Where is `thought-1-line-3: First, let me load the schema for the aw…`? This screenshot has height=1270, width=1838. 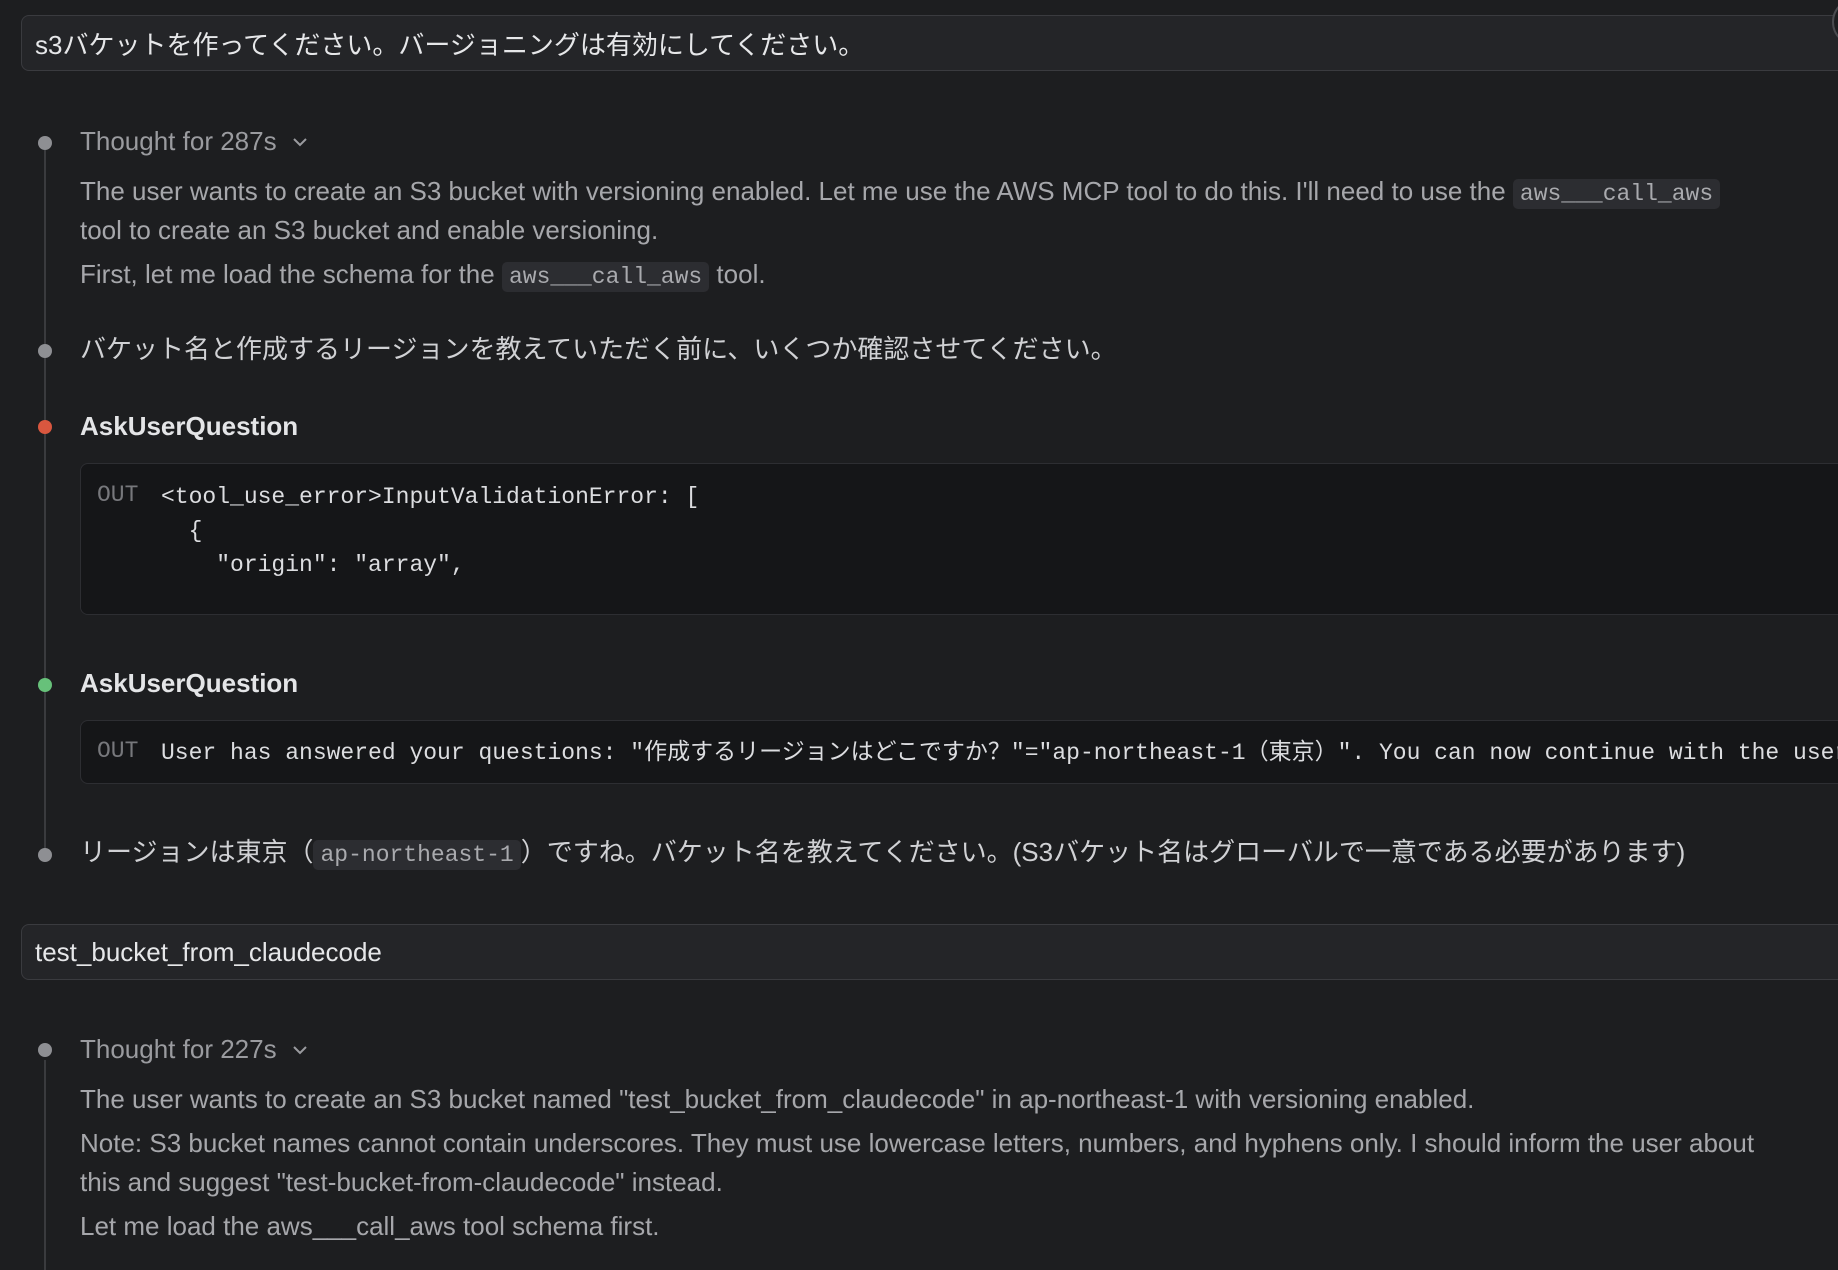
thought-1-line-3: First, let me load the schema for the aw… is located at coordinates (423, 276).